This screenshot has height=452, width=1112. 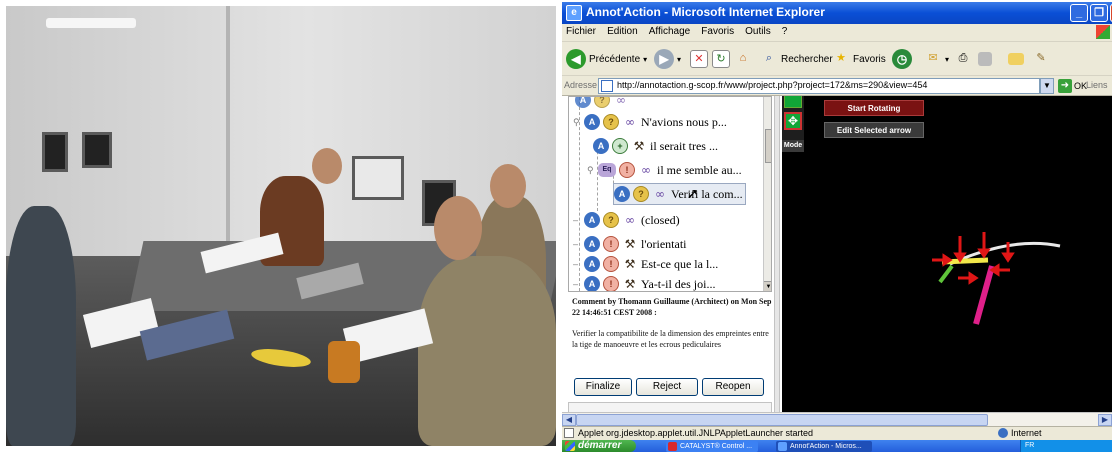 What do you see at coordinates (602, 104) in the screenshot?
I see `tree-item-partial: A ? ∞` at bounding box center [602, 104].